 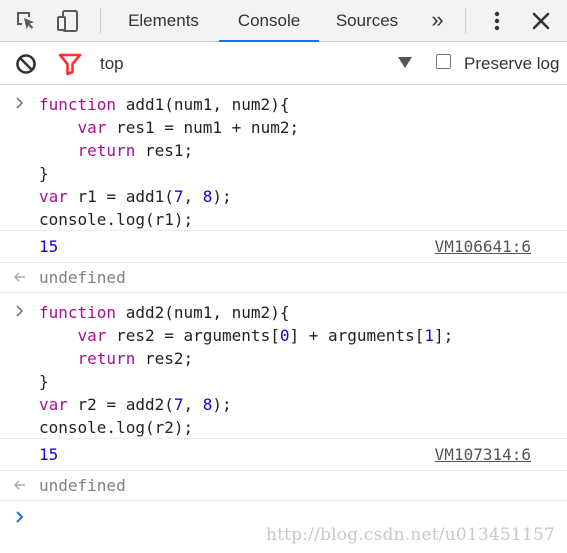 I want to click on tab-elements: Elements, so click(x=163, y=20).